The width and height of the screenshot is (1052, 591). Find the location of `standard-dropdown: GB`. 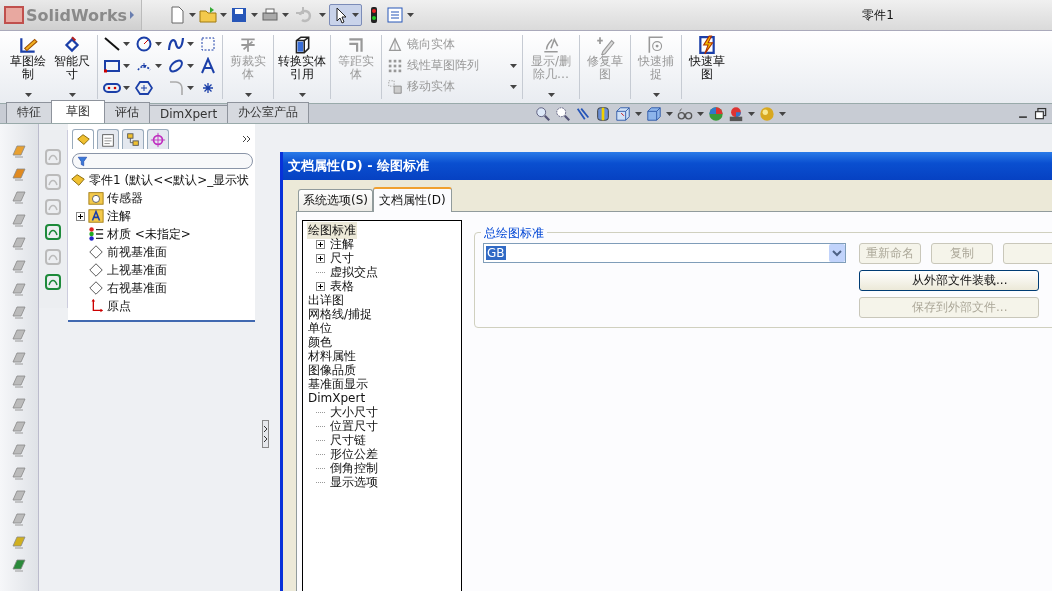

standard-dropdown: GB is located at coordinates (664, 253).